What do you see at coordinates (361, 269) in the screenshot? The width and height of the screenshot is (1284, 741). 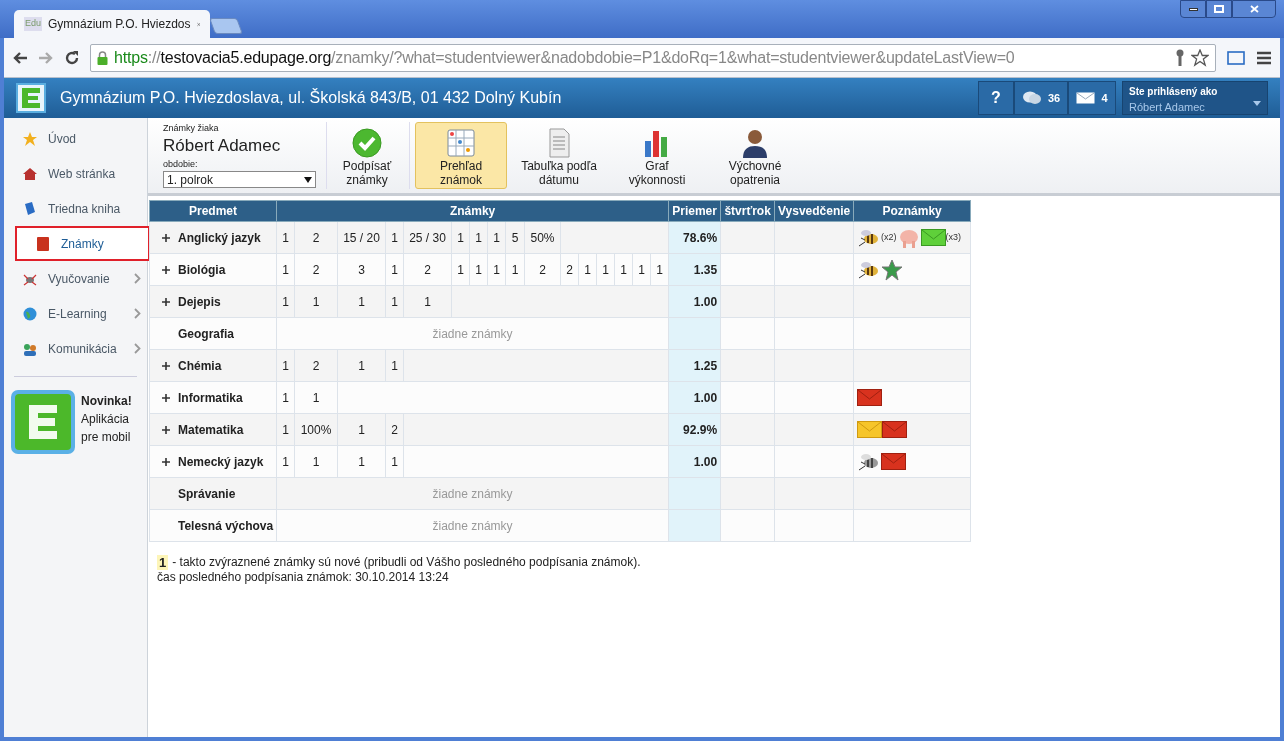 I see `grade-cell: 3` at bounding box center [361, 269].